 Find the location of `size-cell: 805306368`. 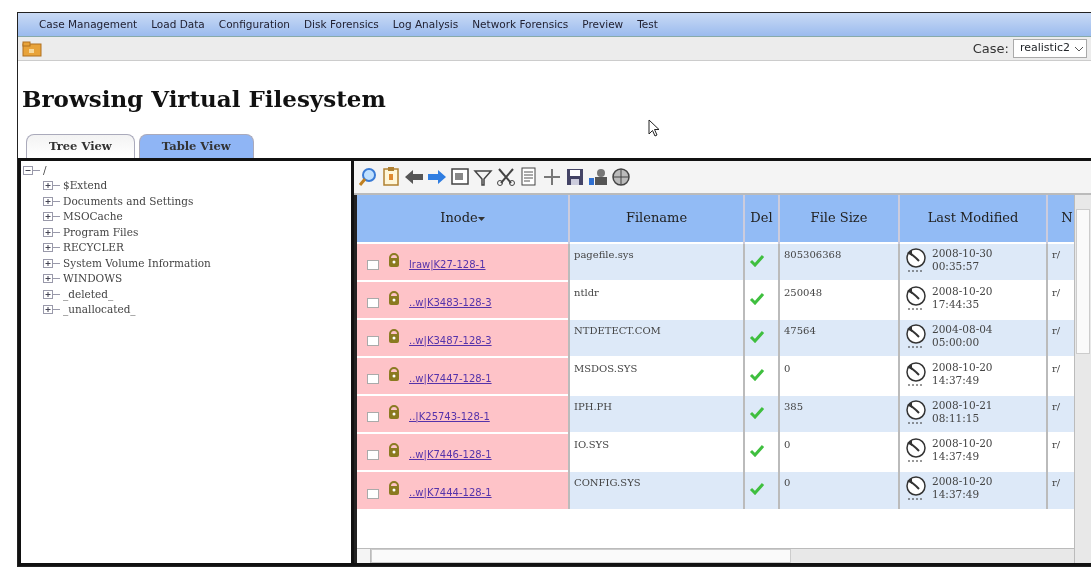

size-cell: 805306368 is located at coordinates (839, 261).